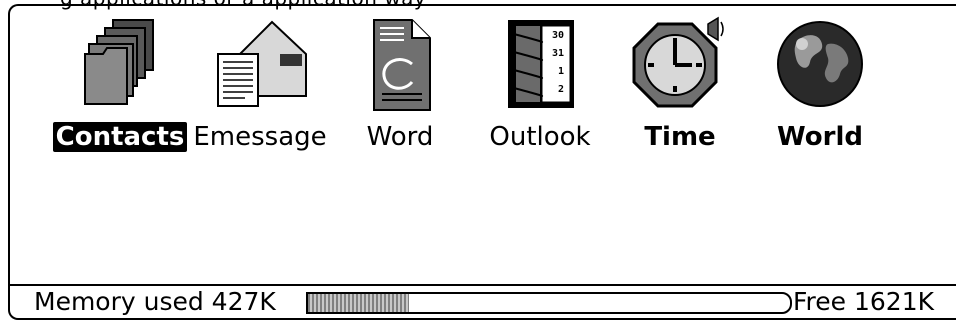 This screenshot has height=320, width=956. What do you see at coordinates (120, 137) in the screenshot?
I see `app-label: Contacts` at bounding box center [120, 137].